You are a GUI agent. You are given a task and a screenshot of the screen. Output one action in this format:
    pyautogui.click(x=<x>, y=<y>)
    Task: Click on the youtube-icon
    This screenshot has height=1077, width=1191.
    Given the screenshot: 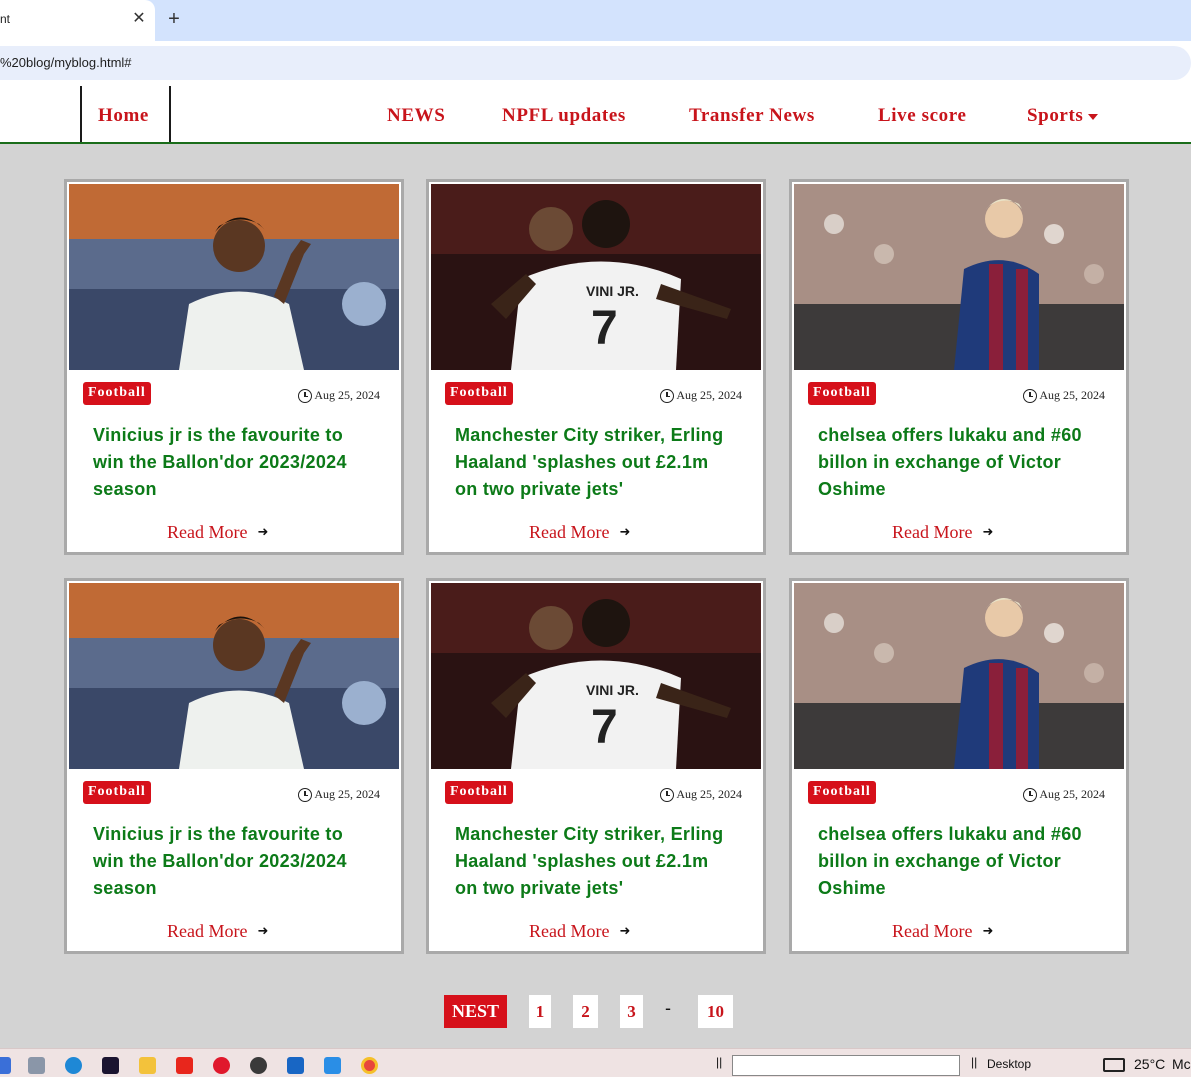 What is the action you would take?
    pyautogui.click(x=184, y=1065)
    